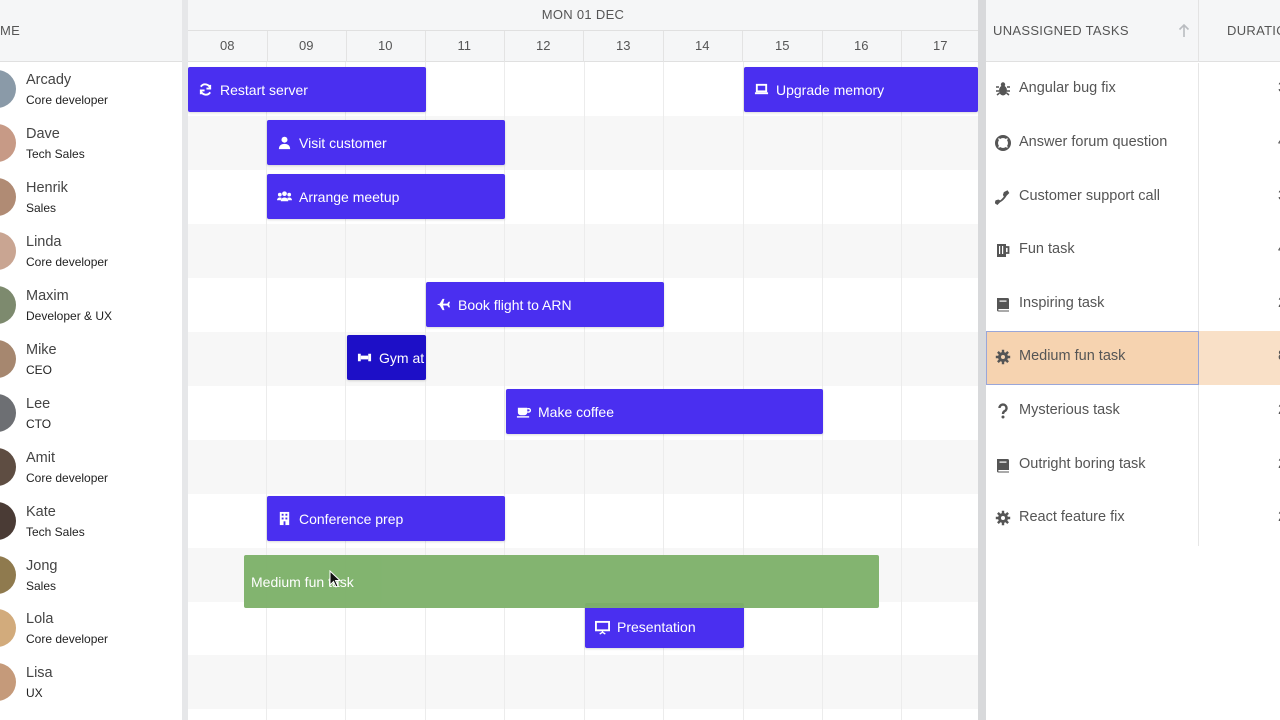 The width and height of the screenshot is (1280, 720). I want to click on task-row: Inspiring task 2, so click(1133, 305).